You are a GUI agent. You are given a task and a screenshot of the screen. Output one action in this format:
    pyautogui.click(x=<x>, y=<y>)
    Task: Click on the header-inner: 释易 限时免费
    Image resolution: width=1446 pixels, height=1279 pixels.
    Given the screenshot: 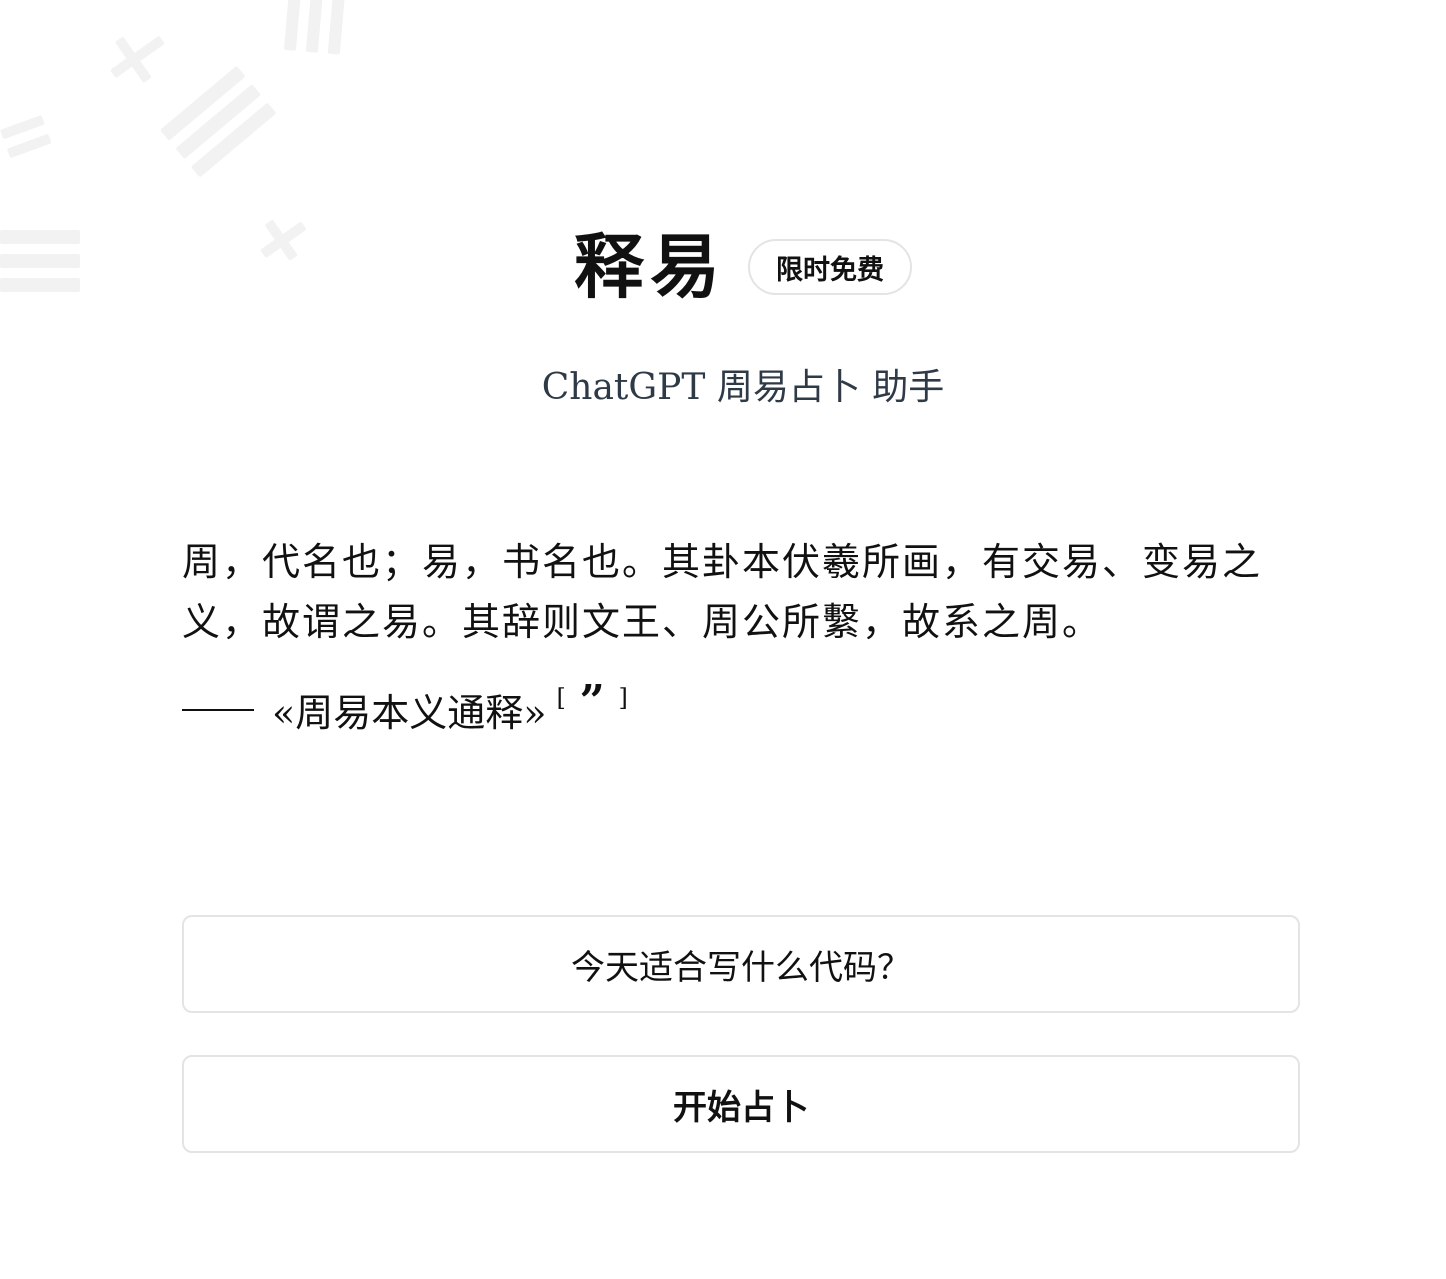 What is the action you would take?
    pyautogui.click(x=743, y=267)
    